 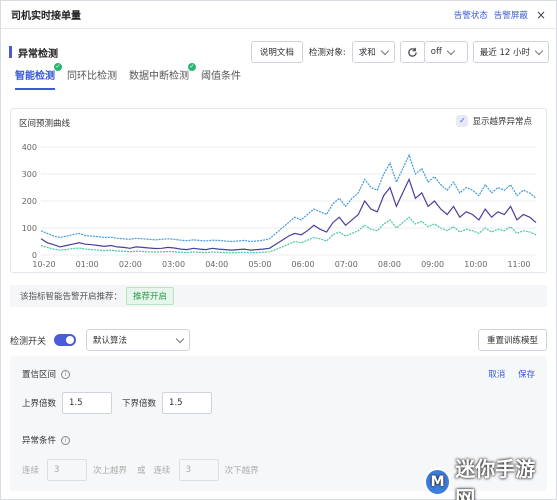 I want to click on lower-label: 下界倍数, so click(x=139, y=404).